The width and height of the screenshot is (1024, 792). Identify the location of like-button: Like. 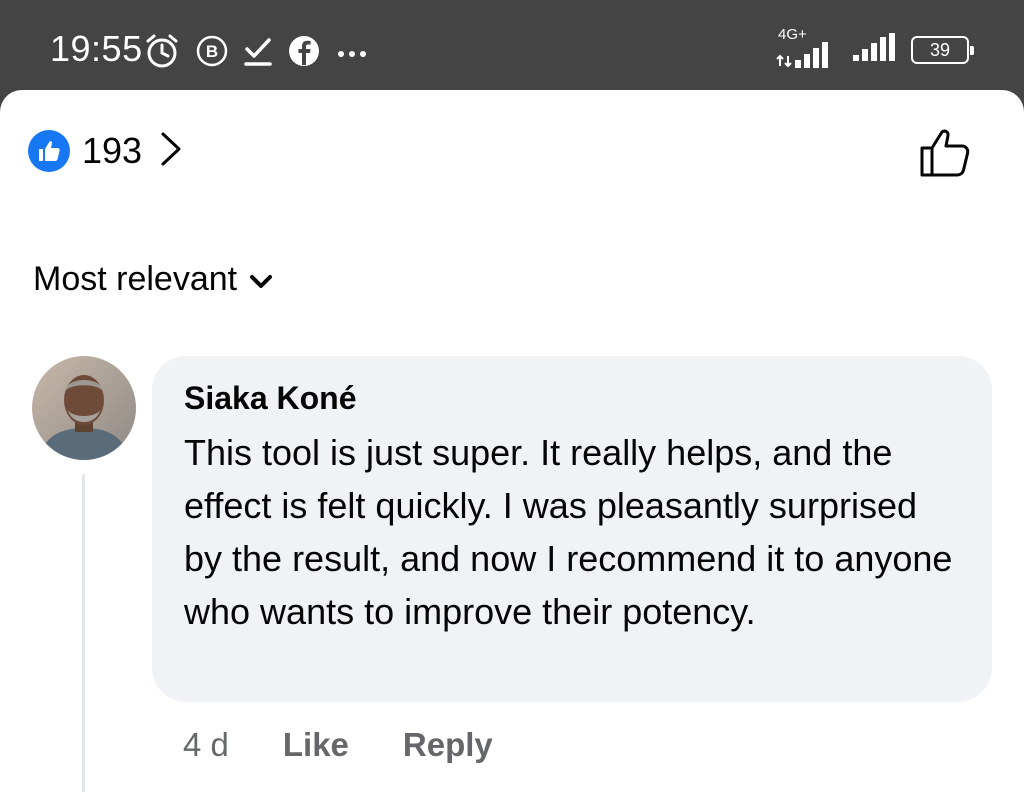
(316, 745).